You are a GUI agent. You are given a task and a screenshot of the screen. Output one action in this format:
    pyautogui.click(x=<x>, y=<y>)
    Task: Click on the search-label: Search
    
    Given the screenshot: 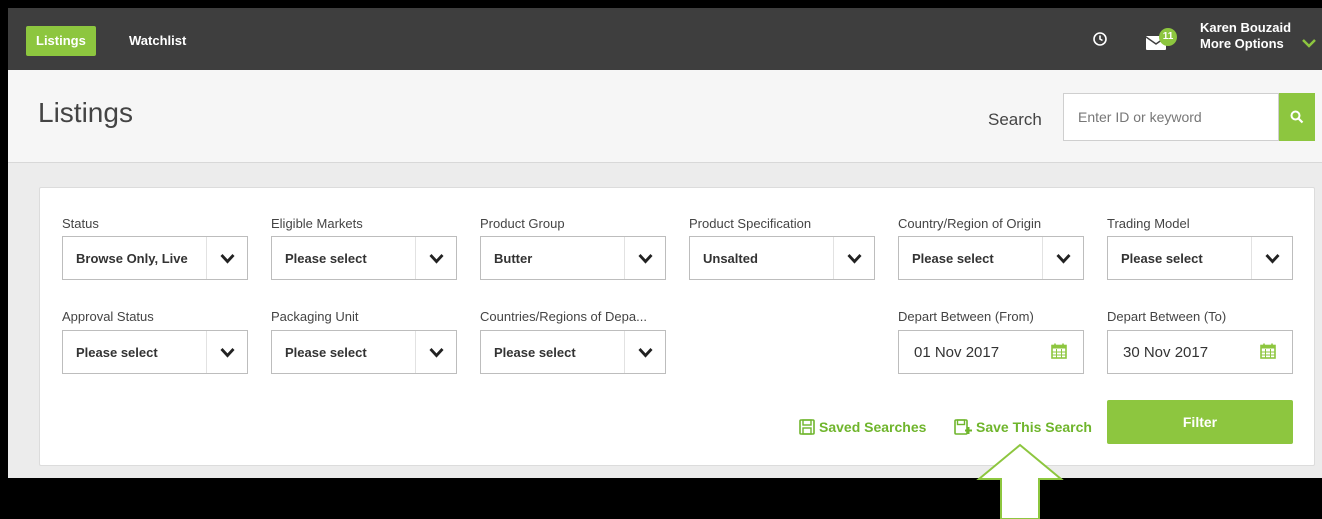 What is the action you would take?
    pyautogui.click(x=1015, y=119)
    